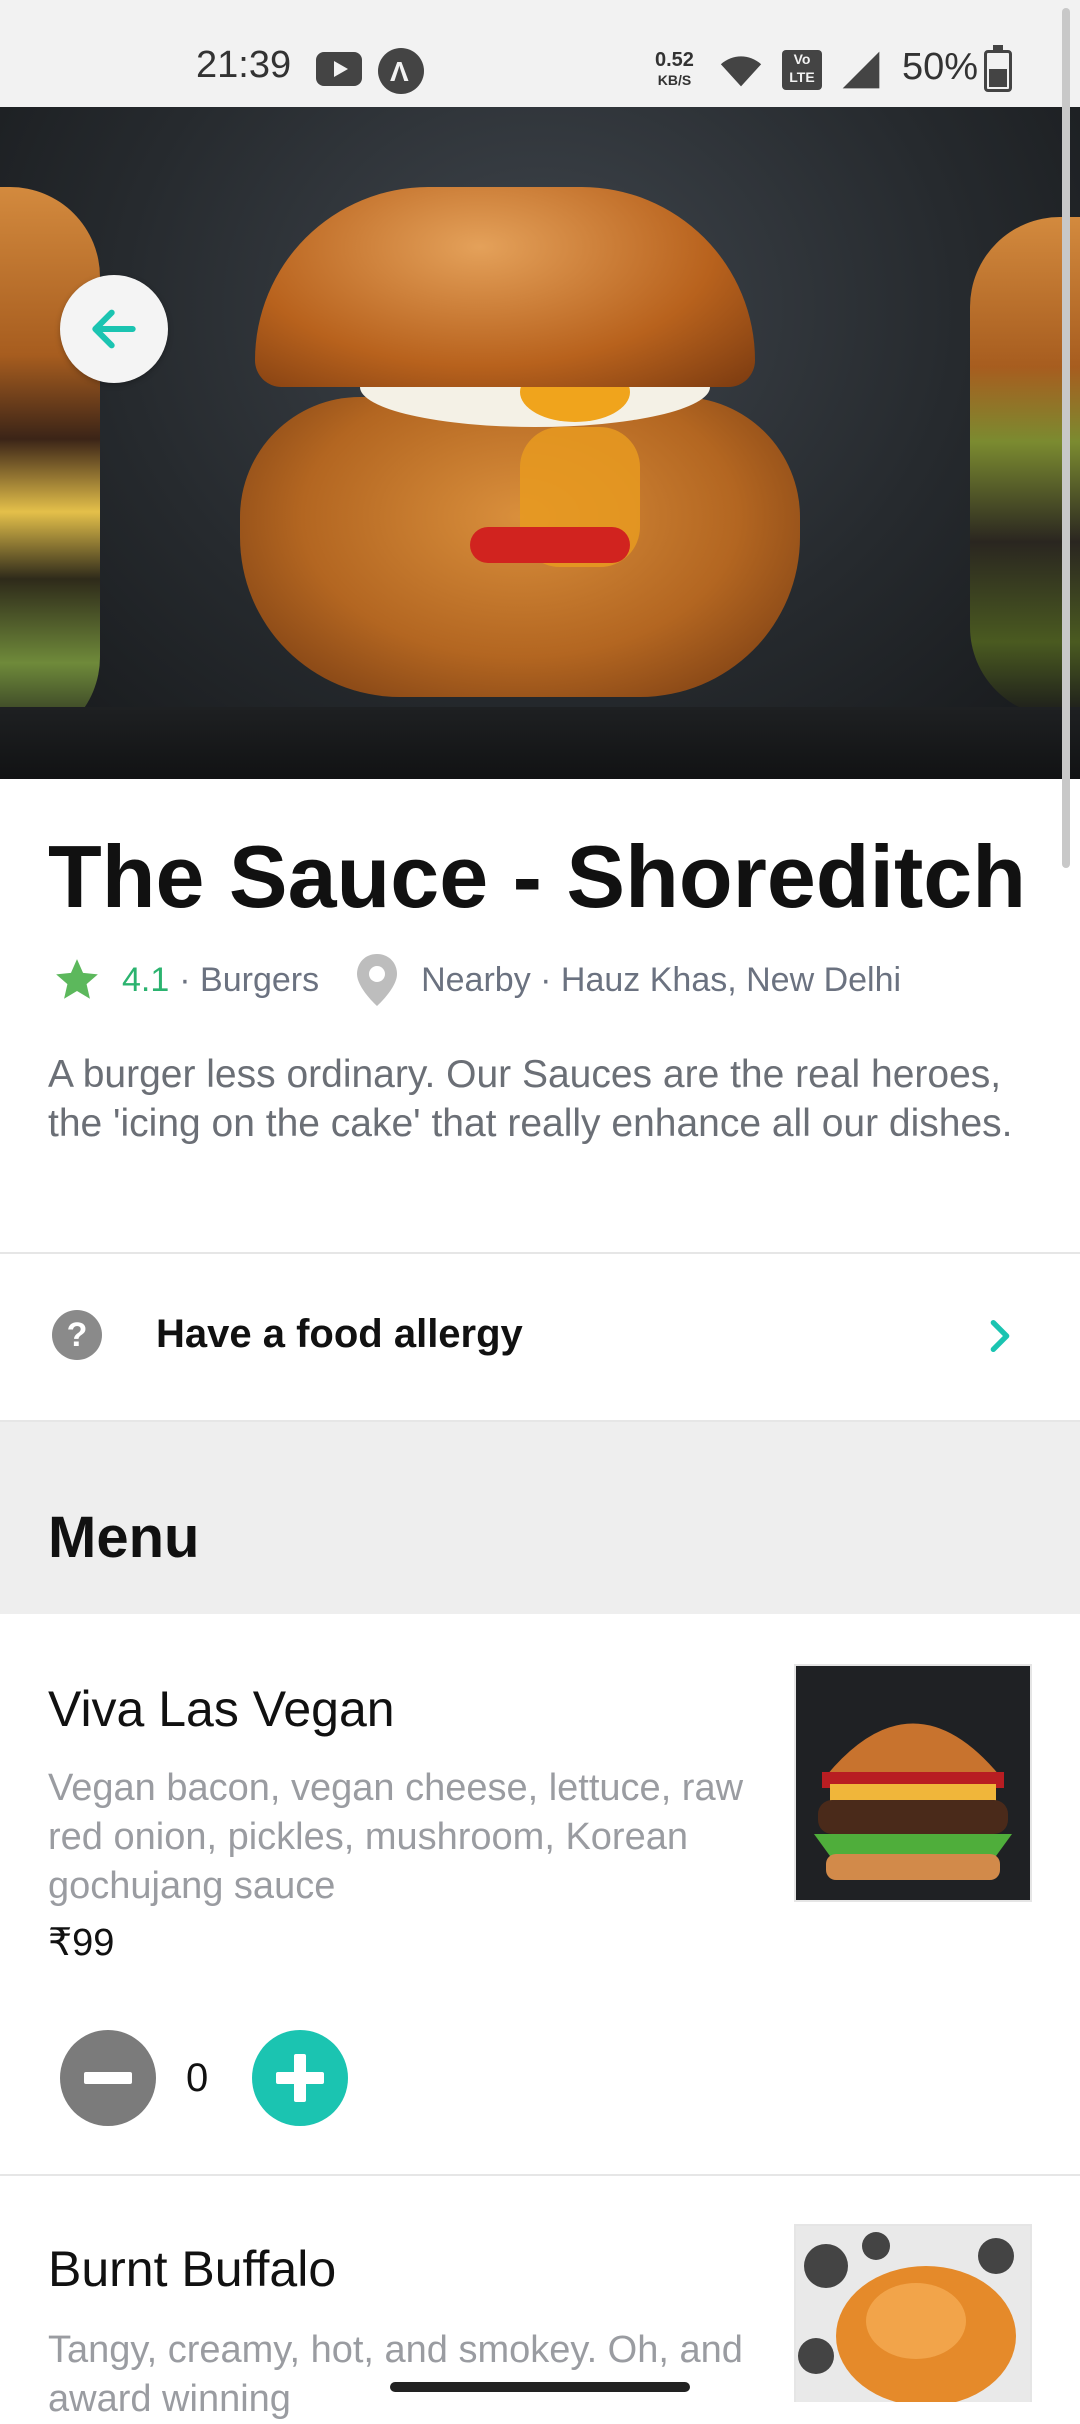  I want to click on battery-percentage: 50%, so click(940, 67).